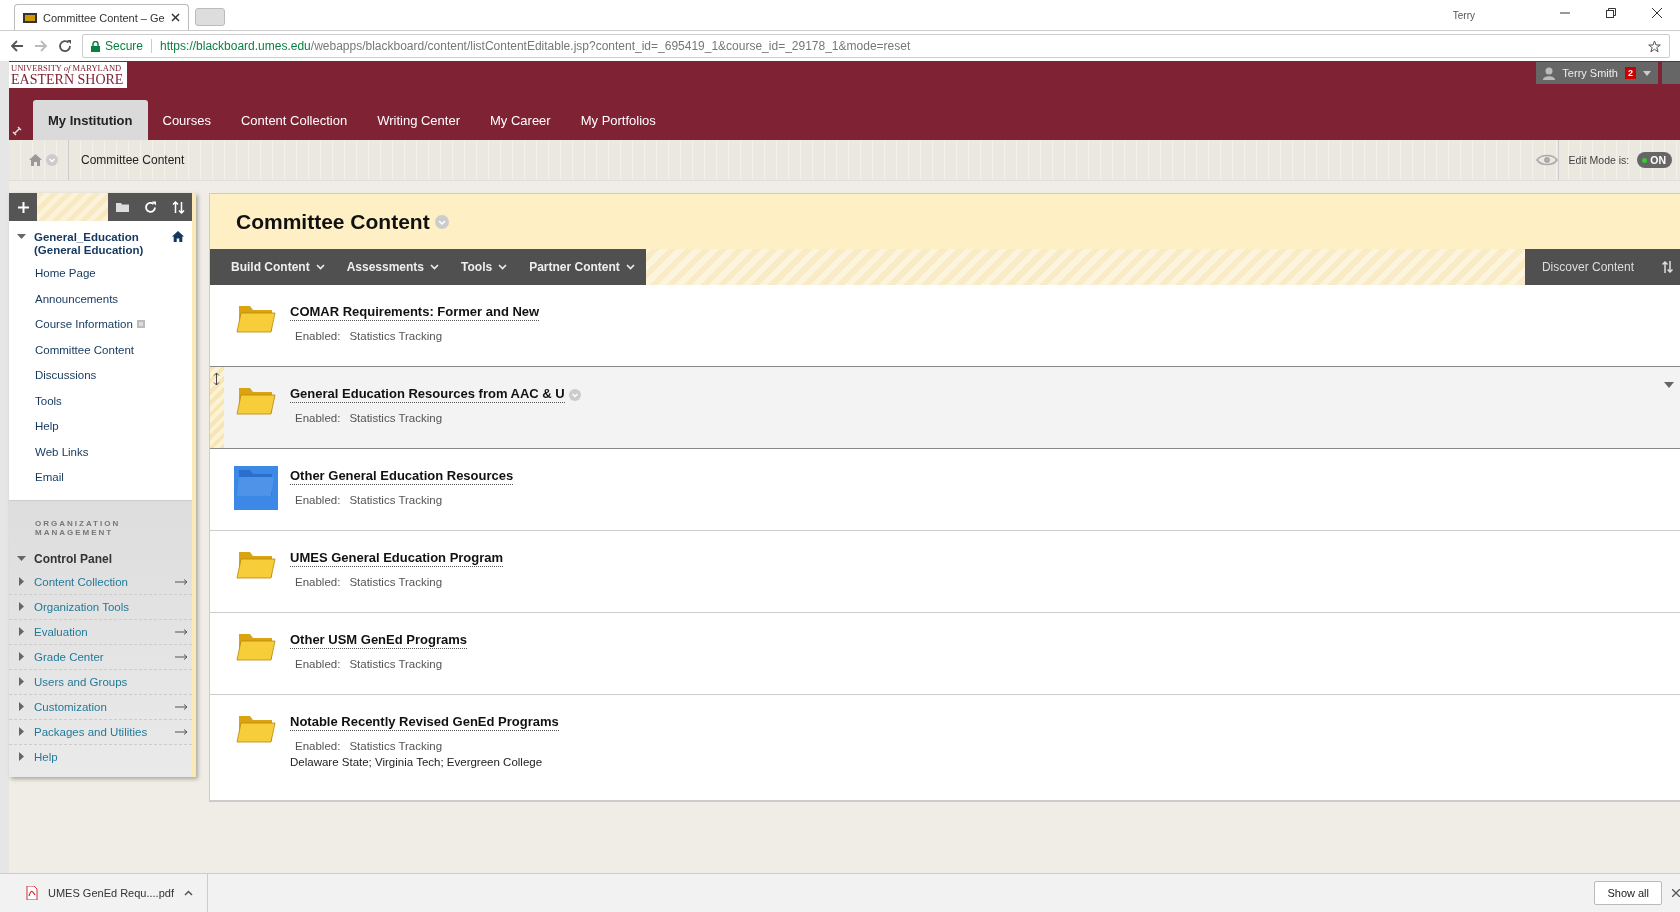  I want to click on browser-tab: Committee Content – Ge, so click(101, 17).